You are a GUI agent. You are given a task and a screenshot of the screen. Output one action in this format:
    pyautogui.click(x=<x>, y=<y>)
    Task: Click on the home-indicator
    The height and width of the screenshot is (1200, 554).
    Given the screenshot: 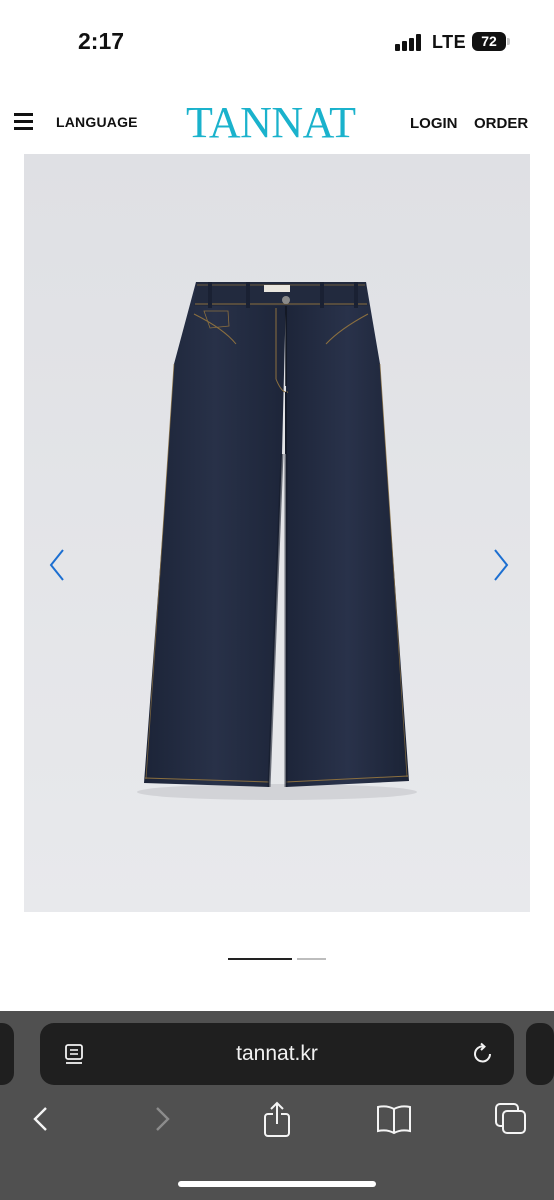 What is the action you would take?
    pyautogui.click(x=277, y=1184)
    